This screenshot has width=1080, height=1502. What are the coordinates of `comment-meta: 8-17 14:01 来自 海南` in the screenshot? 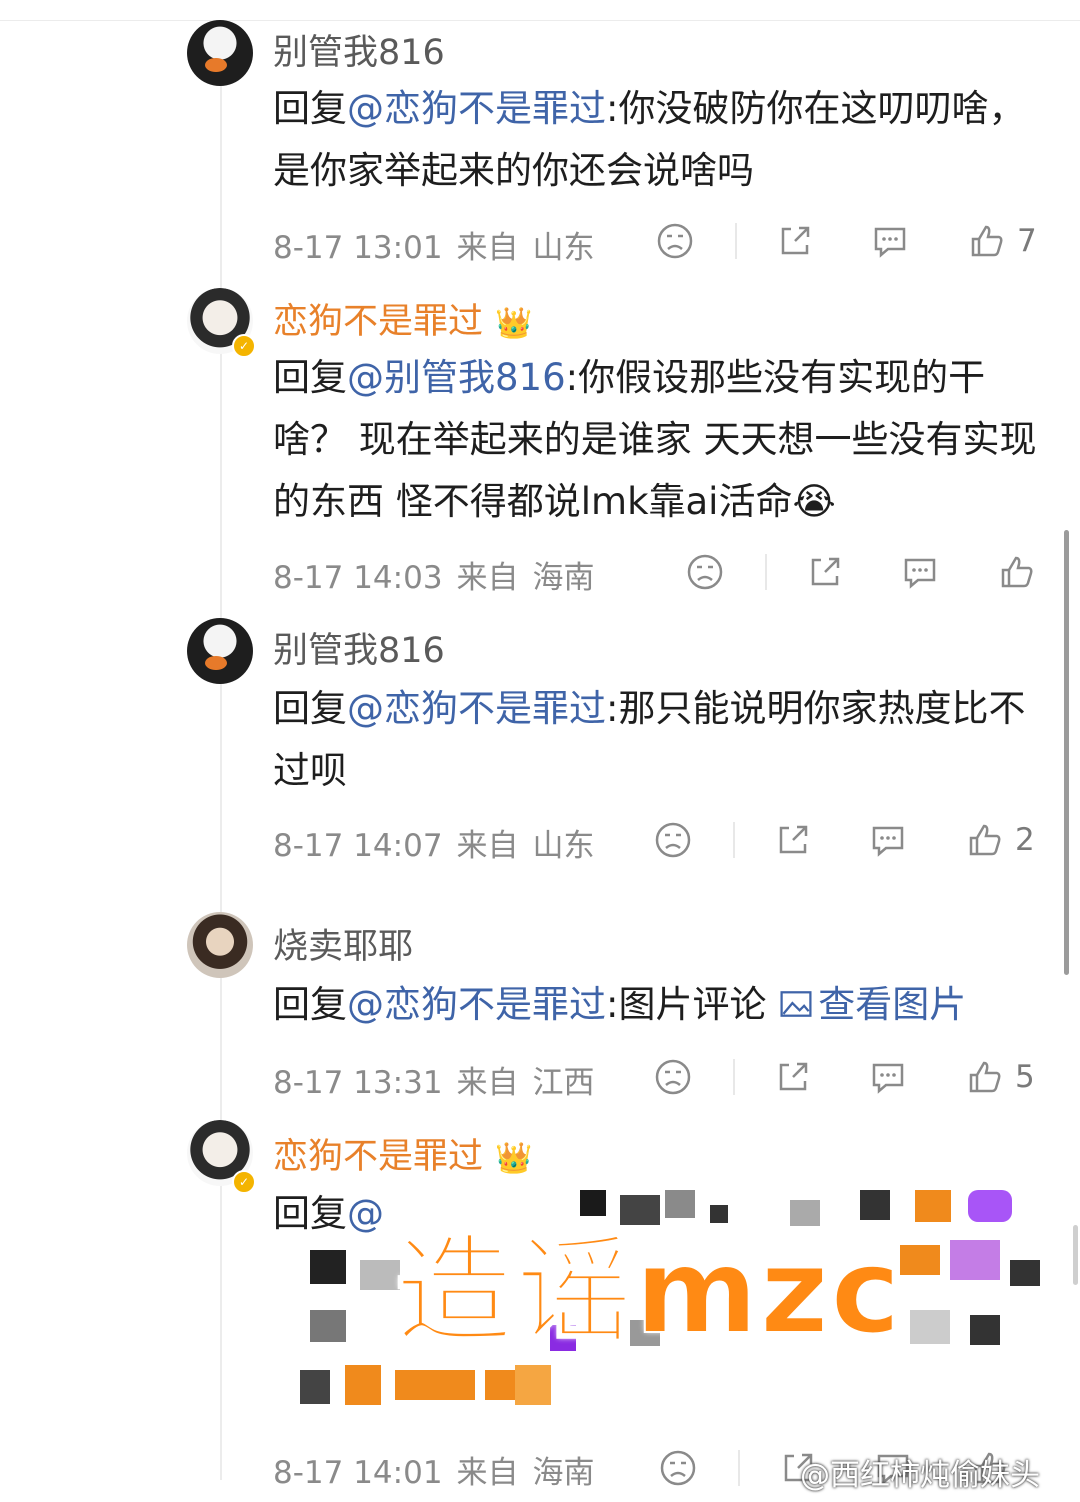 It's located at (441, 1469).